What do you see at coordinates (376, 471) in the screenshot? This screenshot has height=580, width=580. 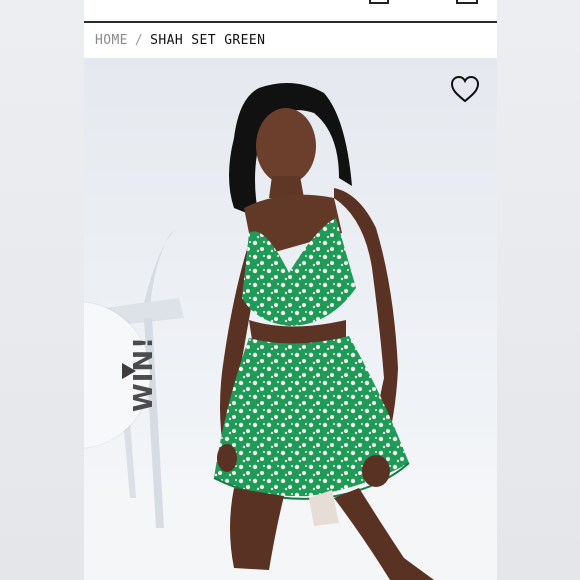 I see `right-hand` at bounding box center [376, 471].